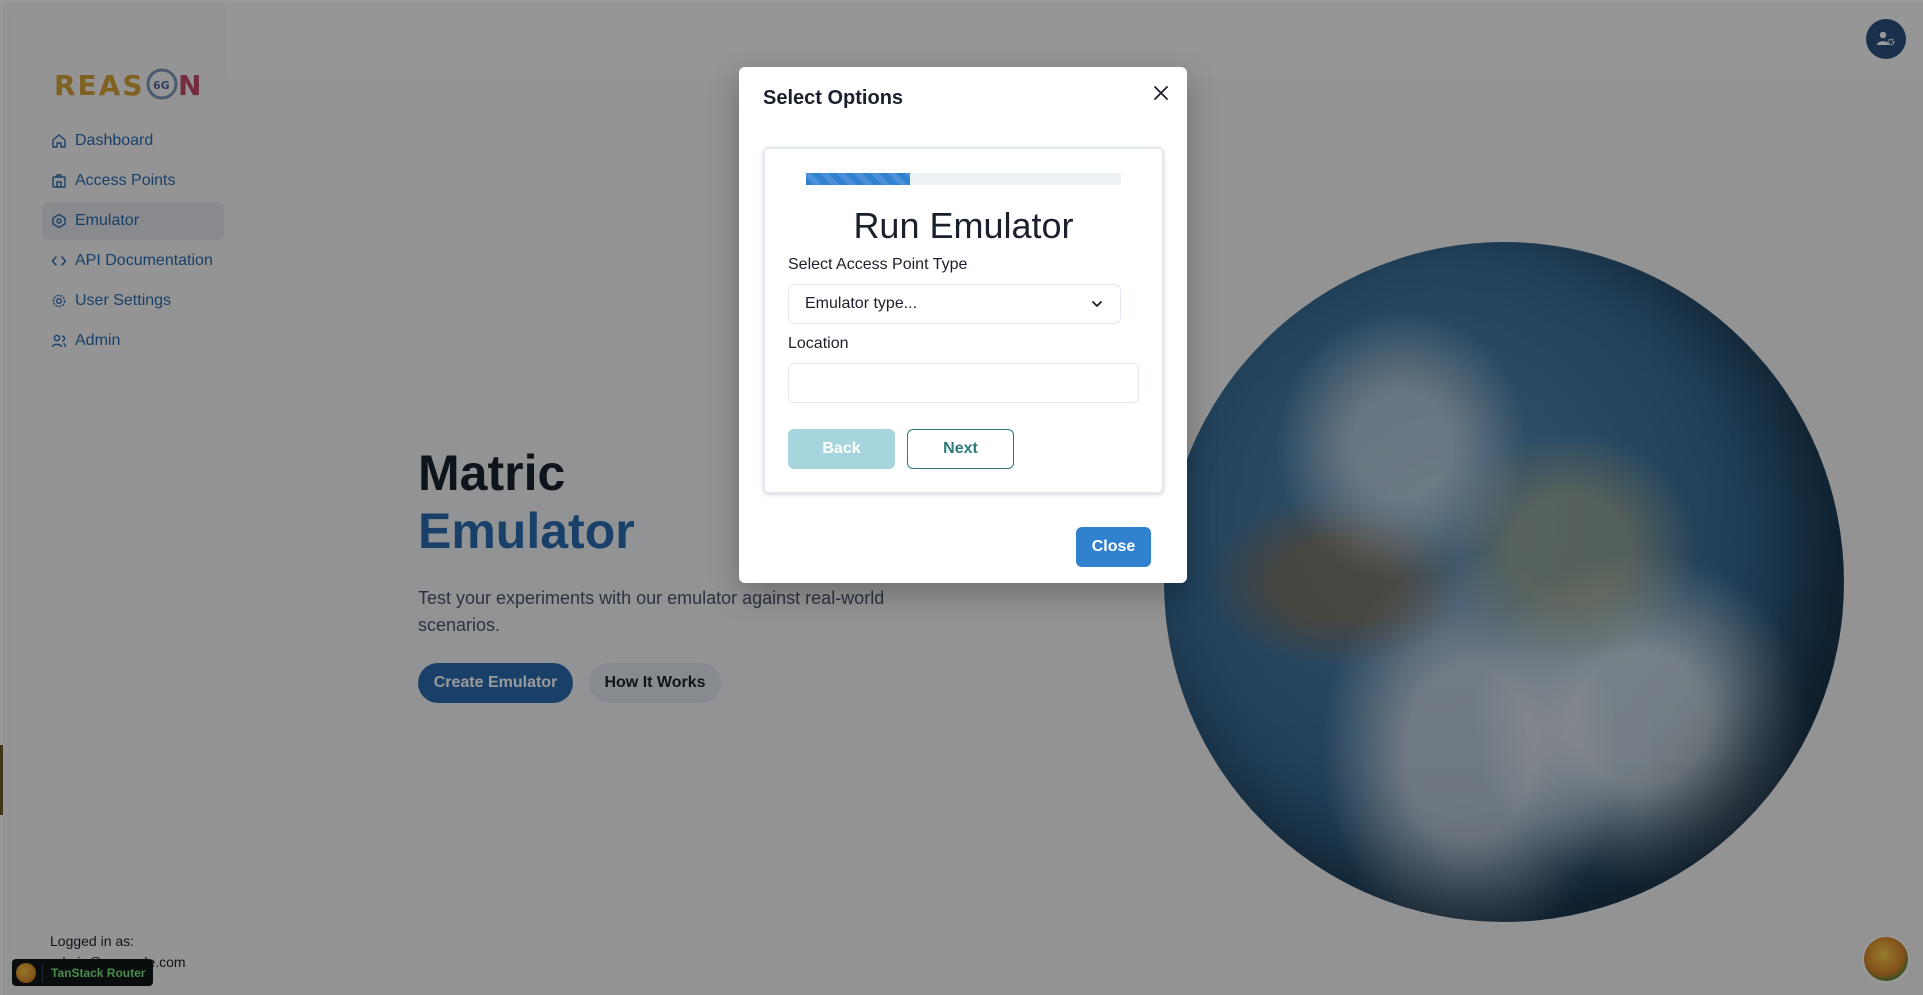  Describe the element at coordinates (963, 383) in the screenshot. I see `location-input` at that location.